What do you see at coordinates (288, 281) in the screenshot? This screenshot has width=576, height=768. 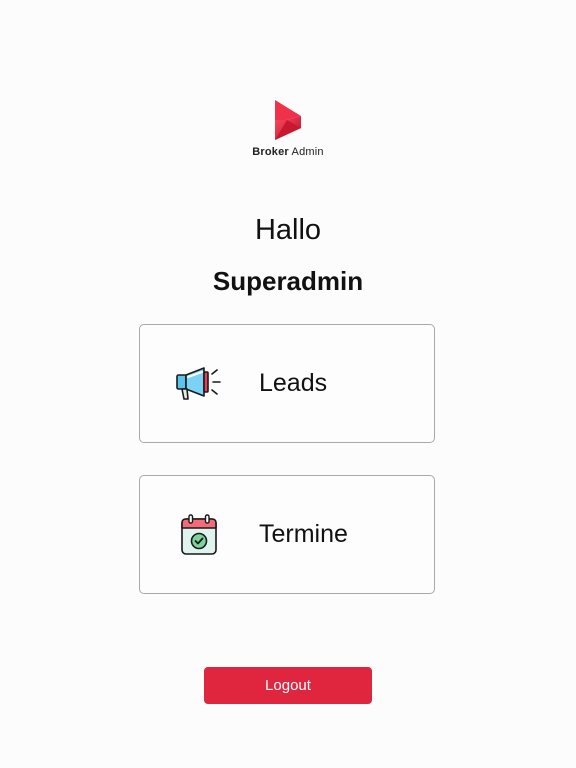 I see `greeting-username: Superadmin` at bounding box center [288, 281].